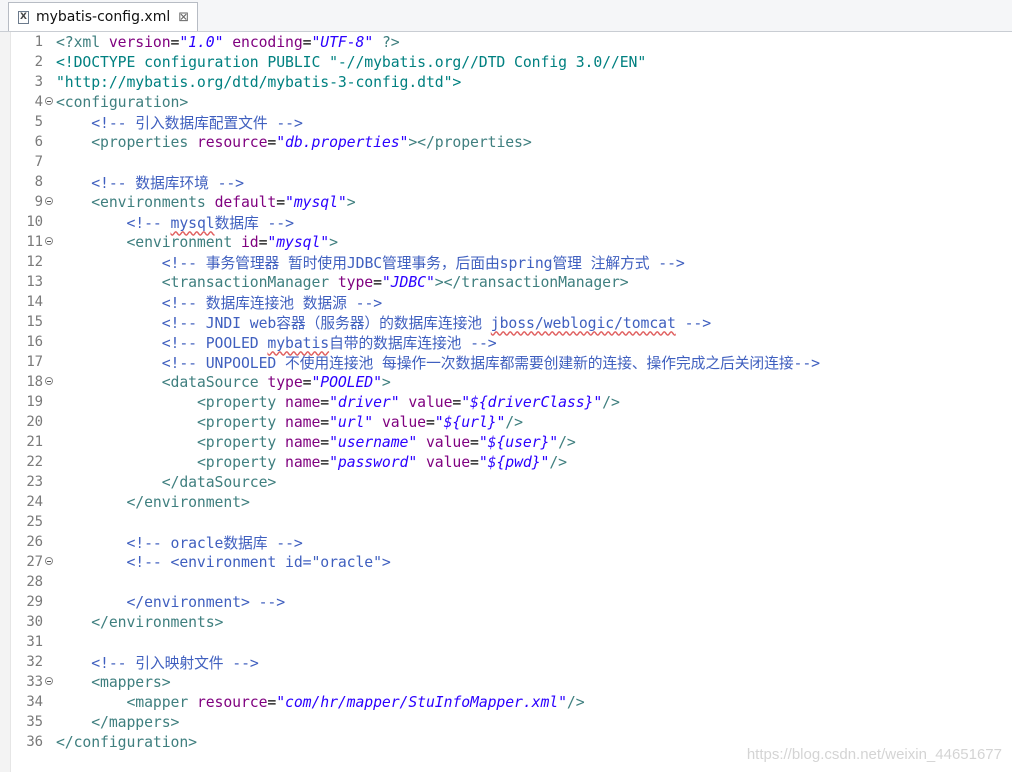 This screenshot has width=1012, height=772. Describe the element at coordinates (197, 123) in the screenshot. I see `code-token: <!-- 引入数据库配置文件 -->` at that location.